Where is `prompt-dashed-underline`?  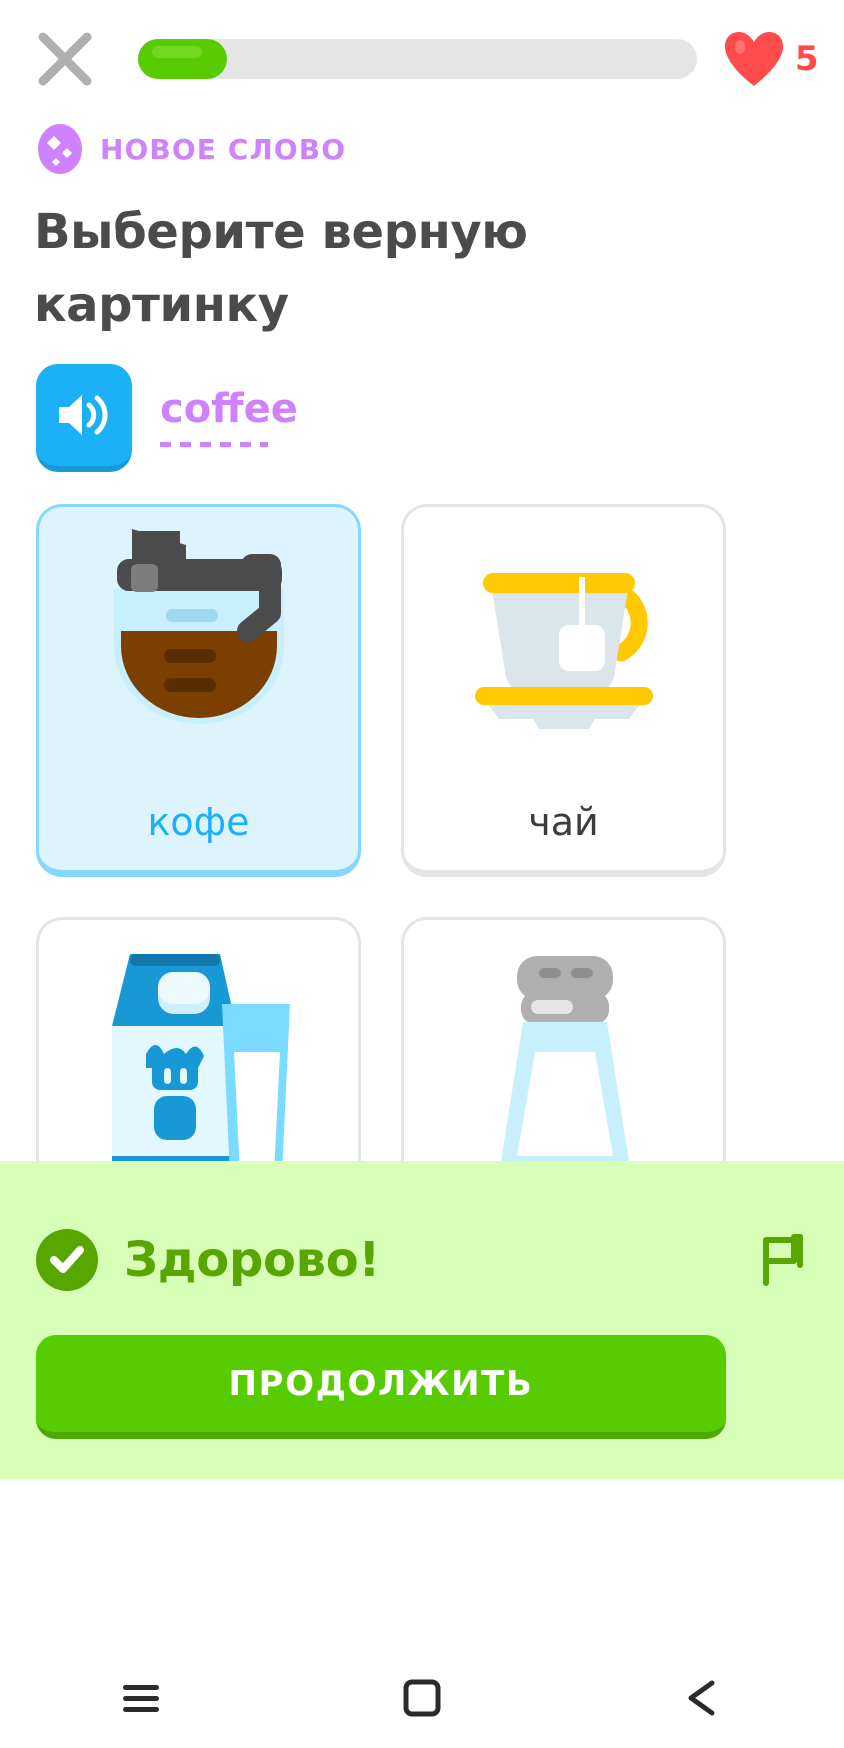
prompt-dashed-underline is located at coordinates (214, 444).